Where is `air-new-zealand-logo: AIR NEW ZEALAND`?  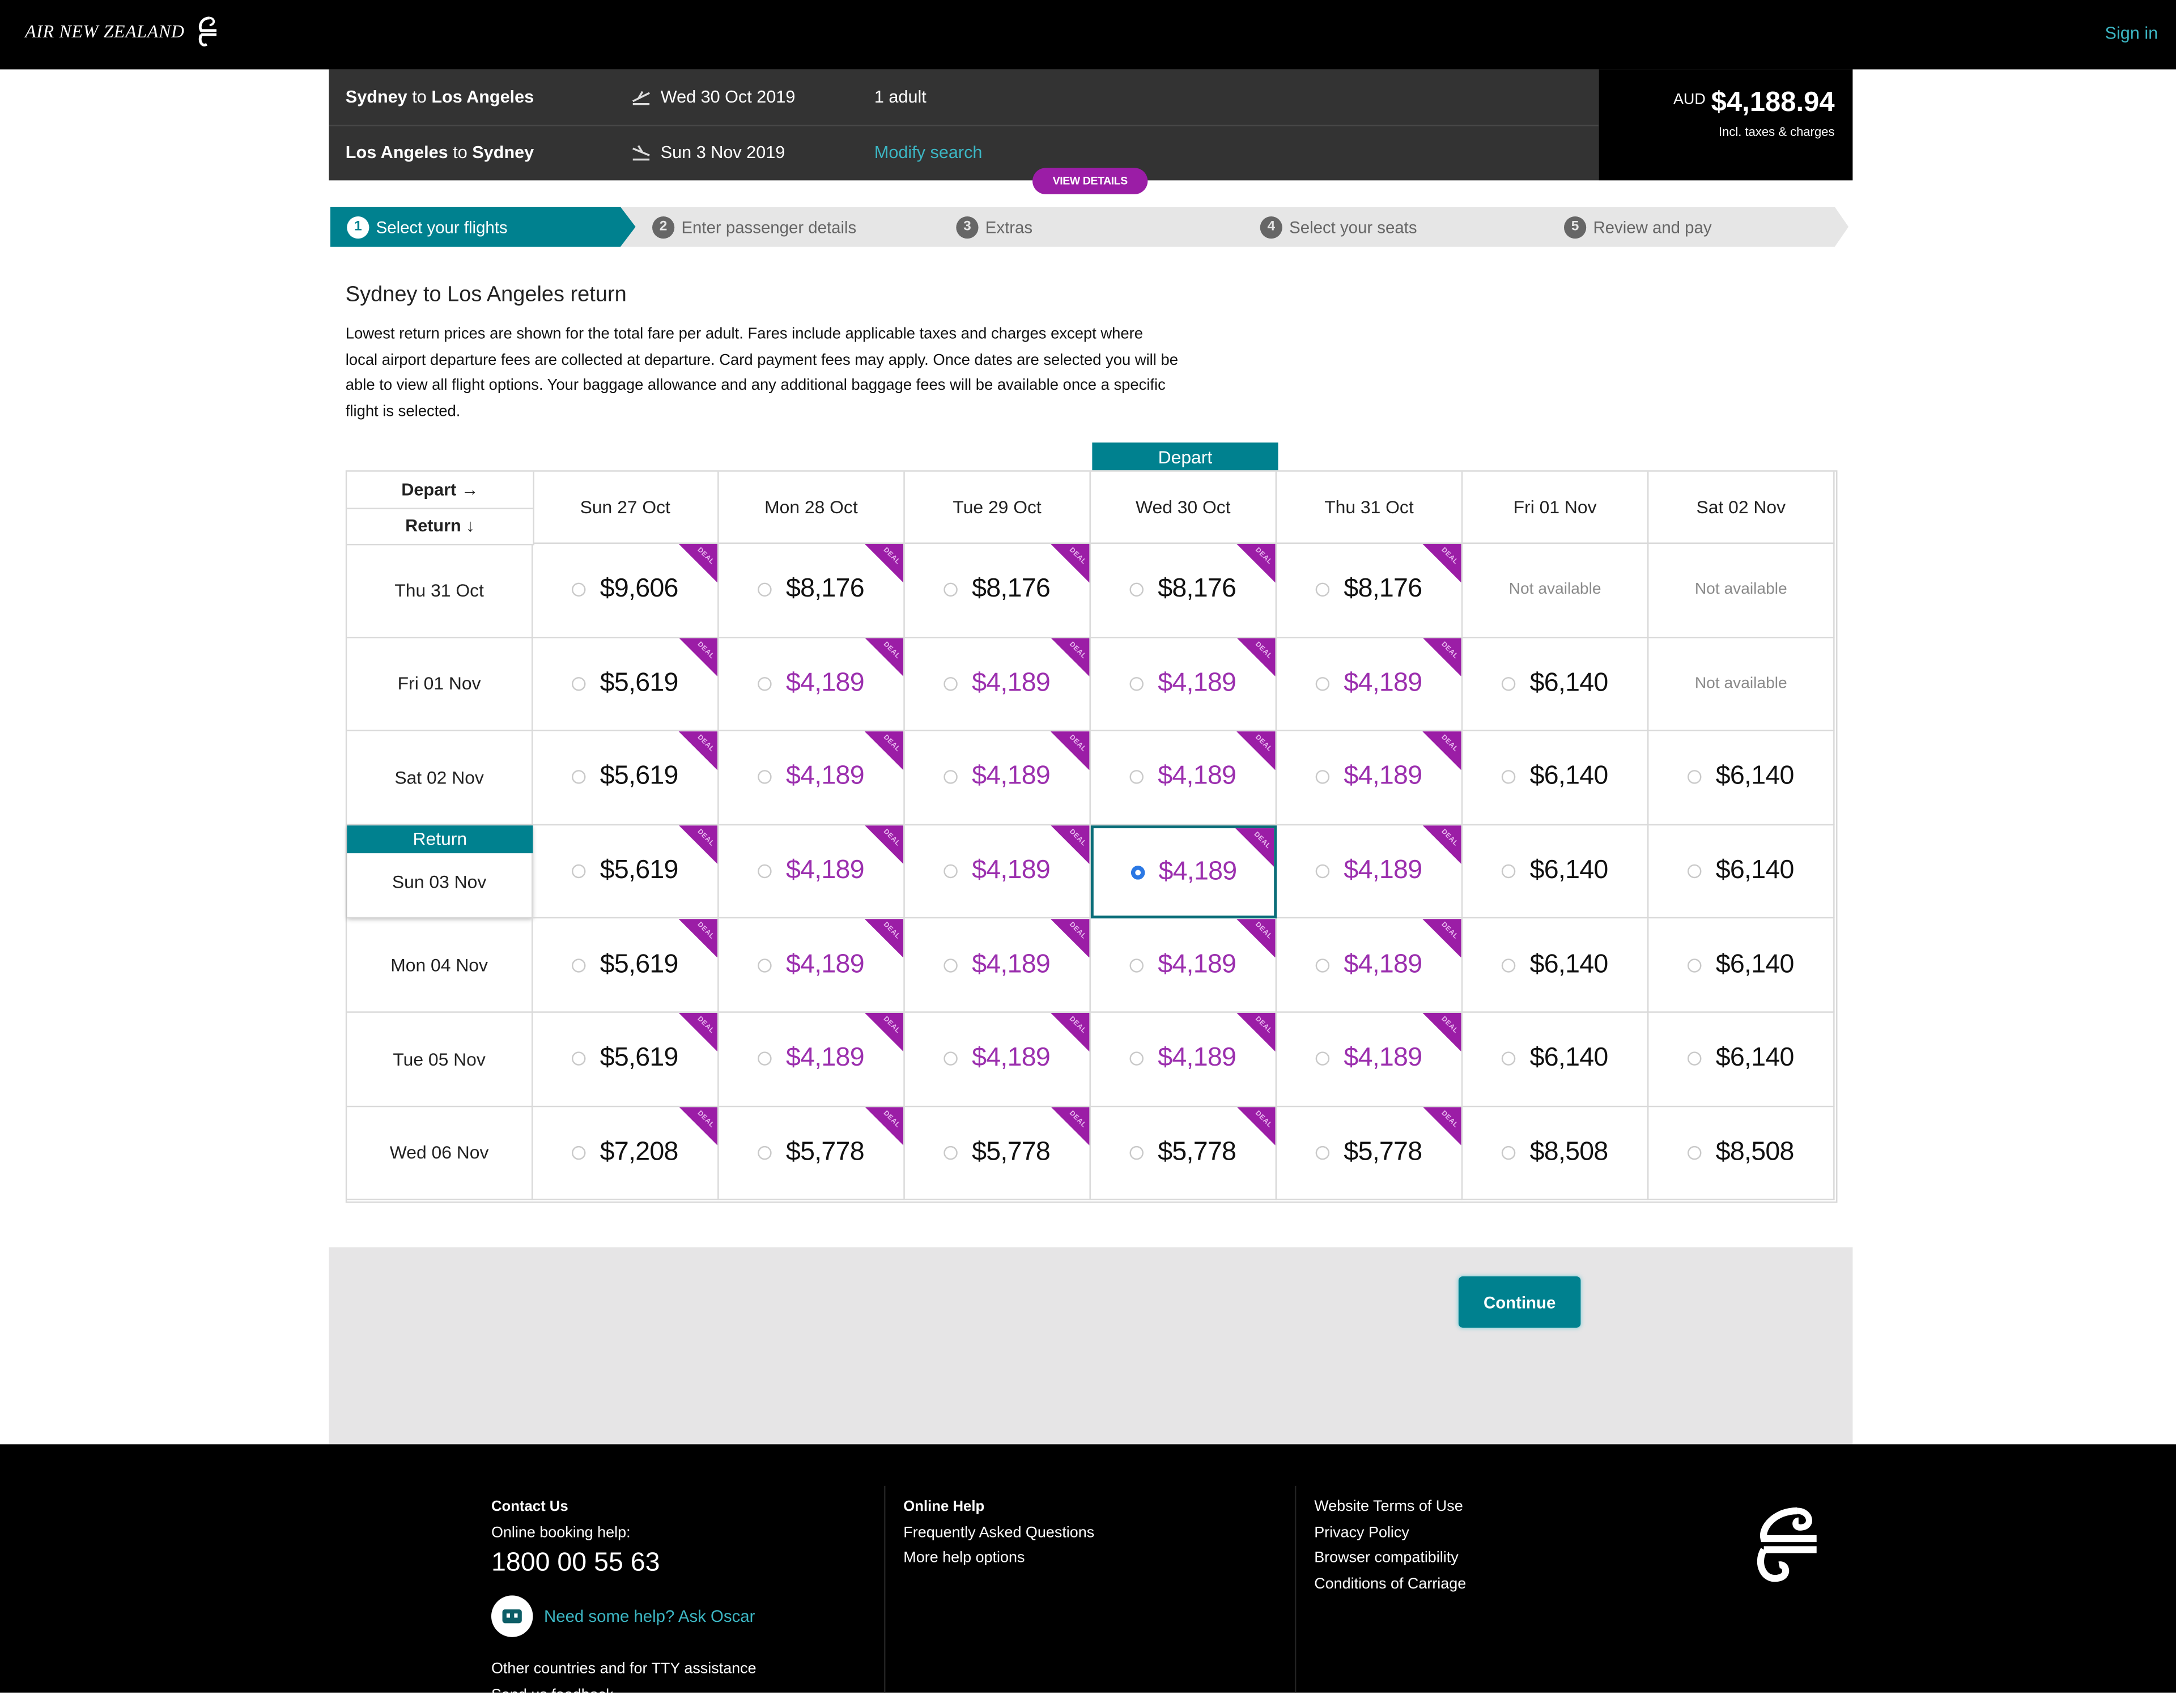 air-new-zealand-logo: AIR NEW ZEALAND is located at coordinates (122, 32).